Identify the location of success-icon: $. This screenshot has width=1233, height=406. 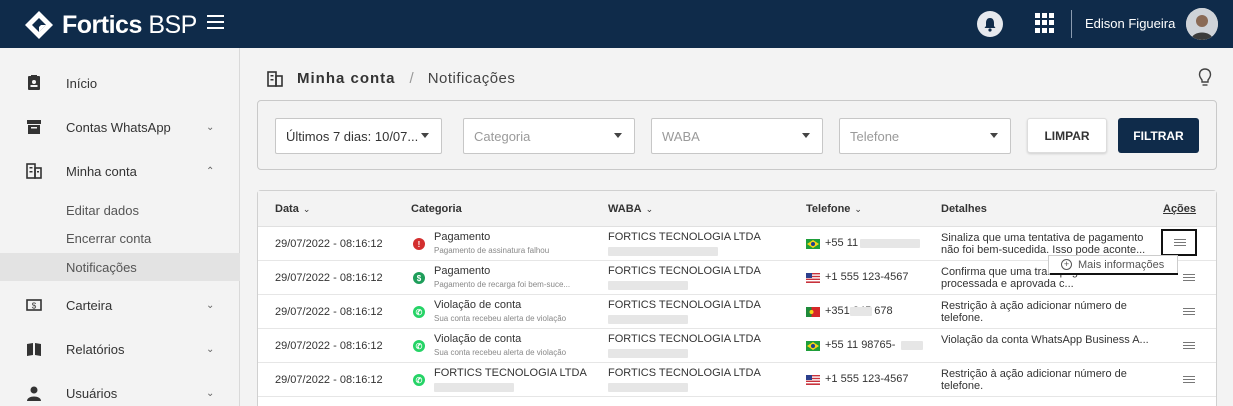
(419, 278).